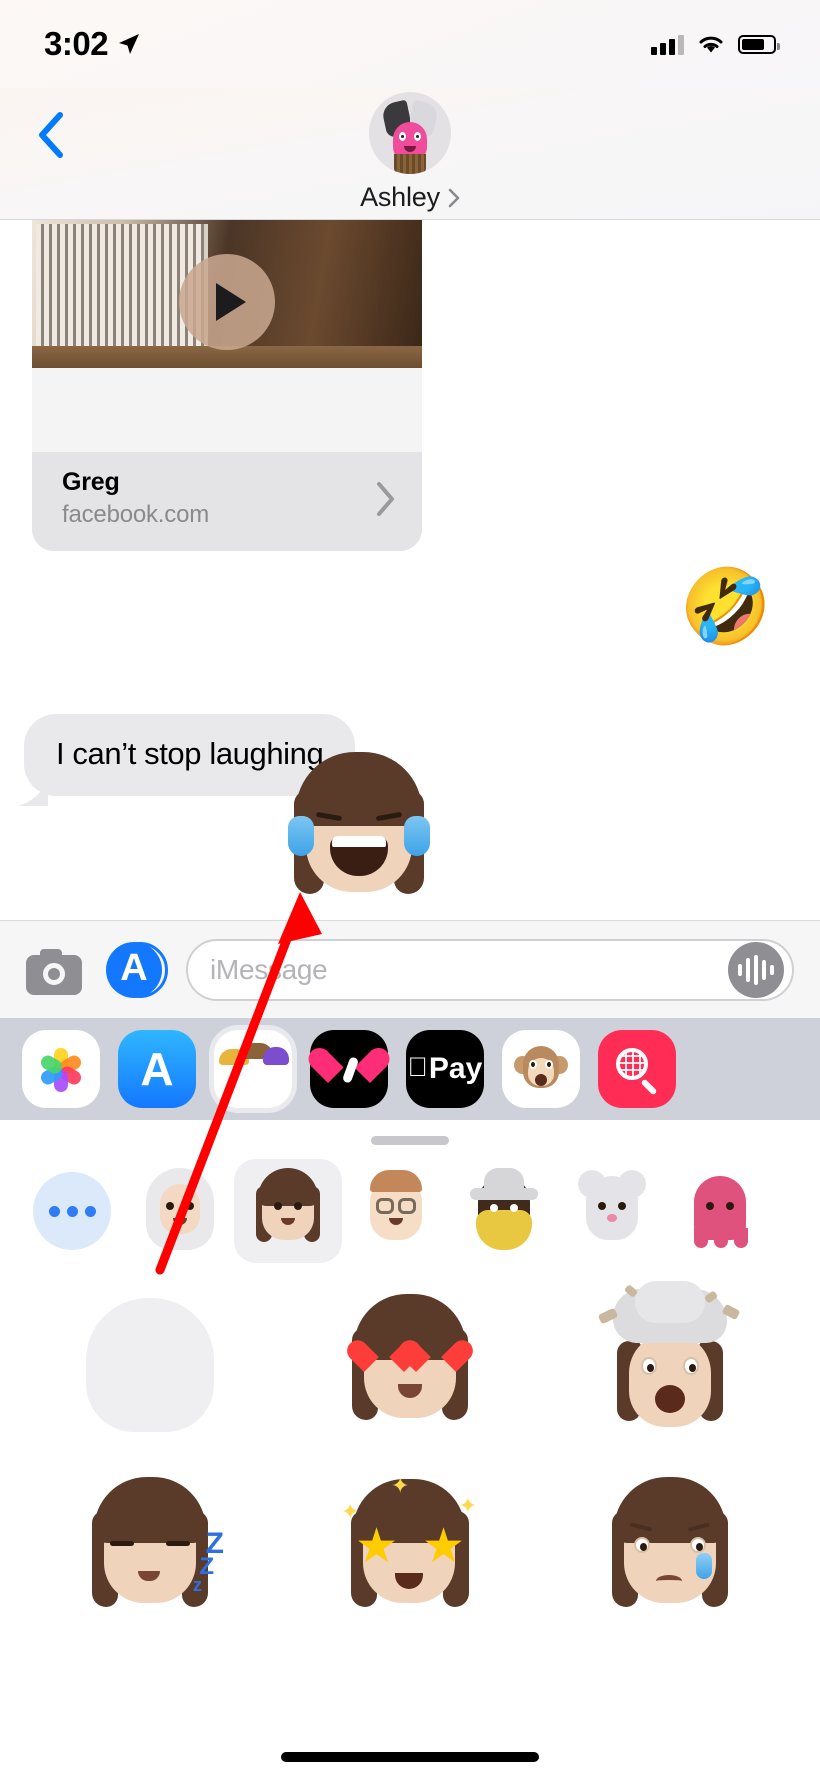  I want to click on link-preview-title: Greg, so click(91, 482).